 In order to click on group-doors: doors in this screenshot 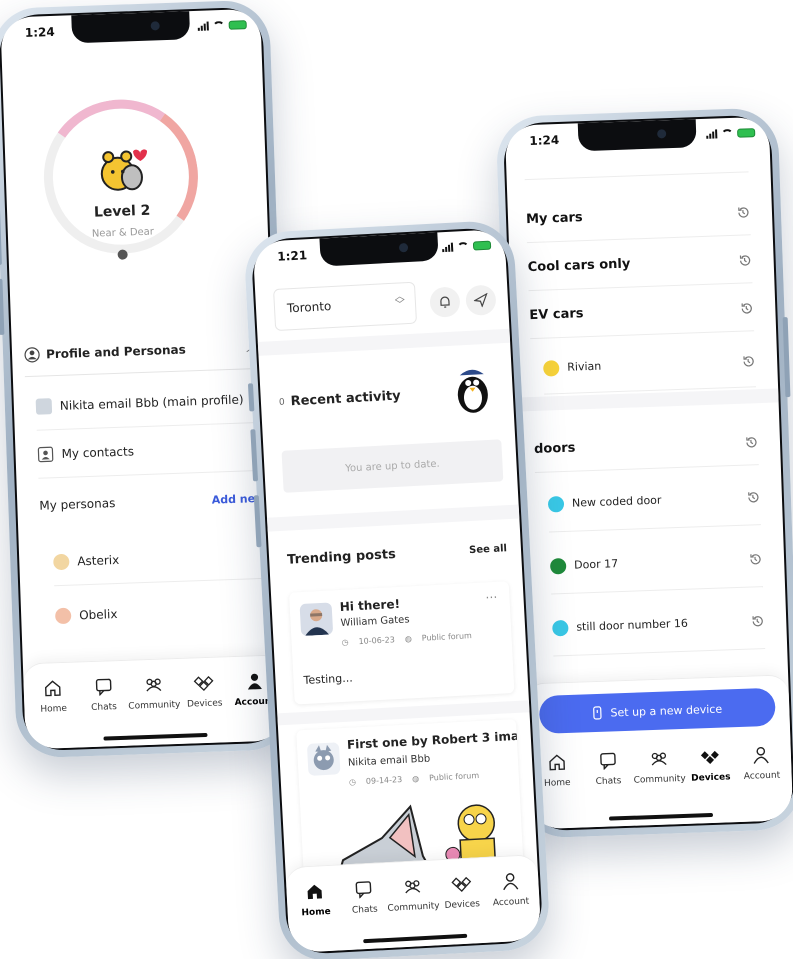, I will do `click(646, 446)`.